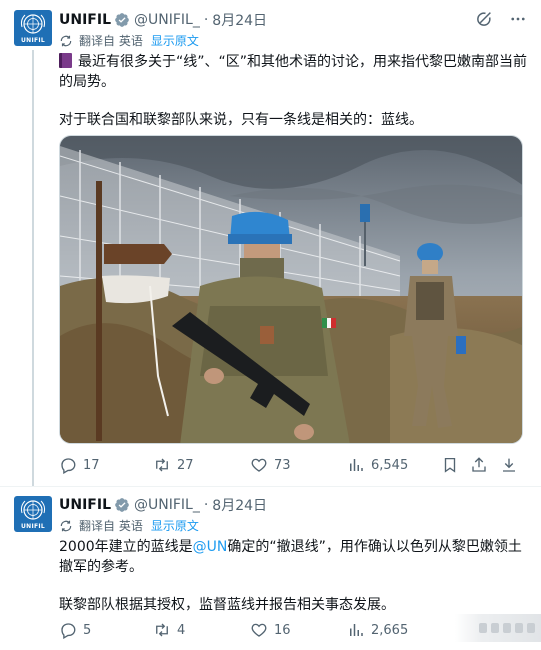 The image size is (541, 650). I want to click on like-count: 73, so click(282, 465).